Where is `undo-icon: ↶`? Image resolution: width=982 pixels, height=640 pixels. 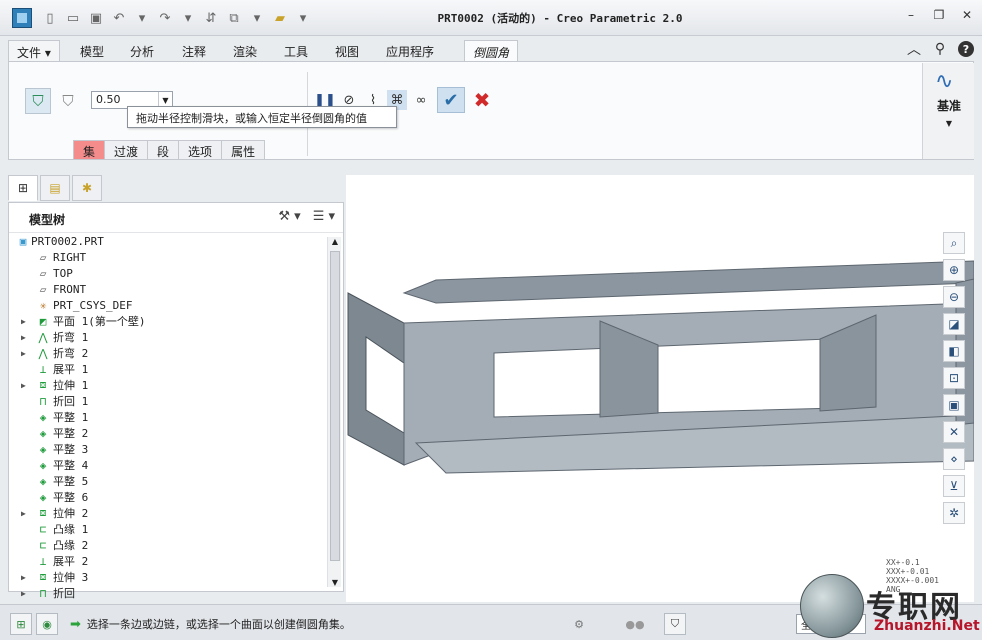
undo-icon: ↶ is located at coordinates (119, 18).